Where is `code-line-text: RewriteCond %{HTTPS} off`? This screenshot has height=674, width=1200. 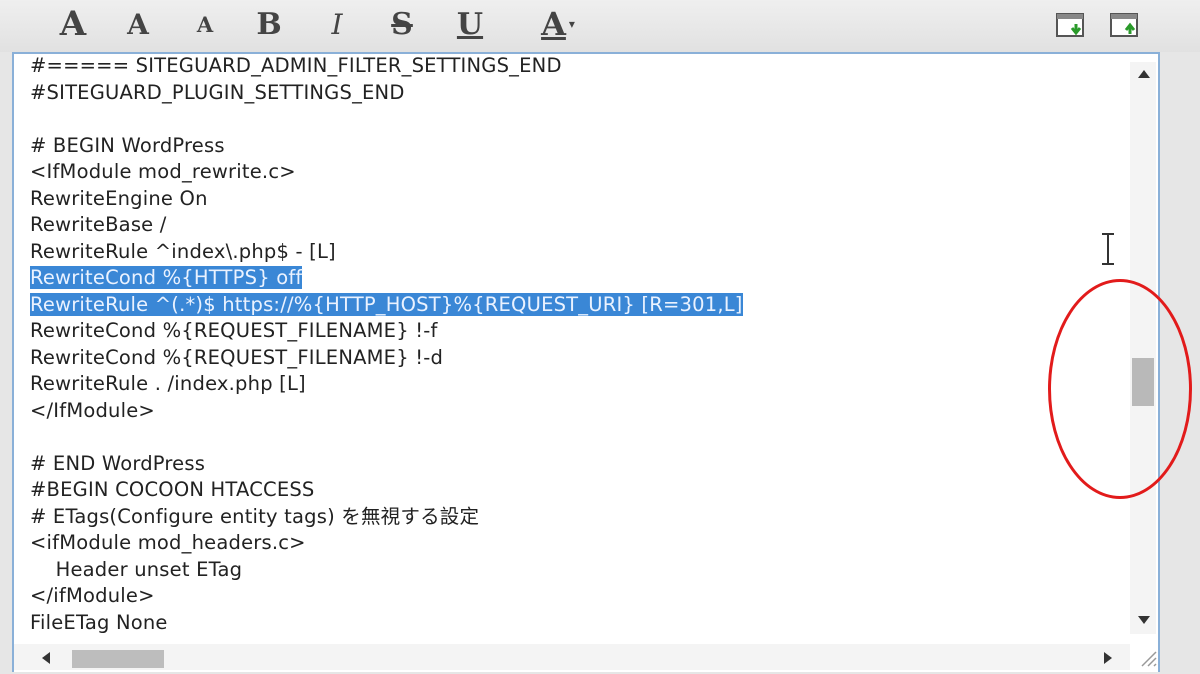
code-line-text: RewriteCond %{HTTPS} off is located at coordinates (166, 277).